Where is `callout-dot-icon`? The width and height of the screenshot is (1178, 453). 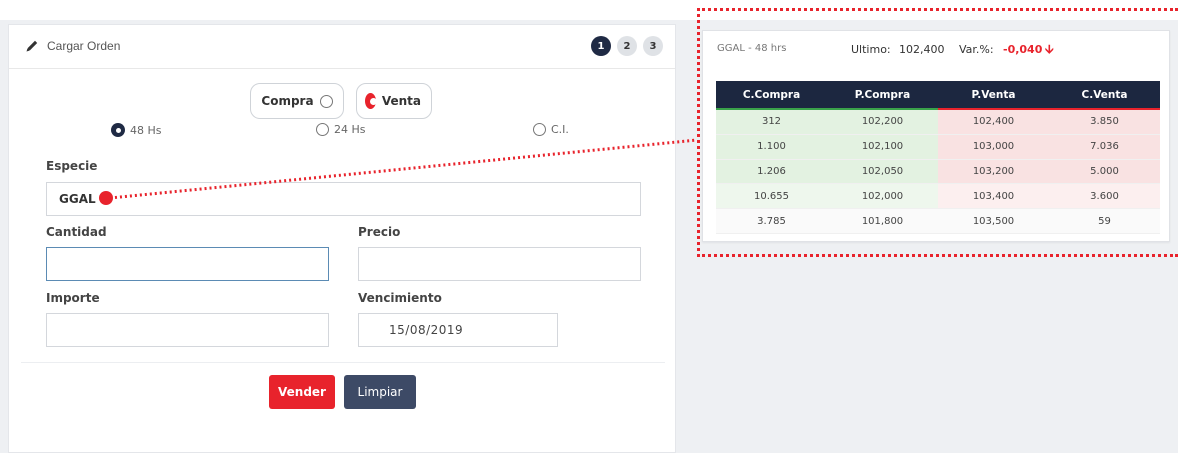
callout-dot-icon is located at coordinates (106, 198).